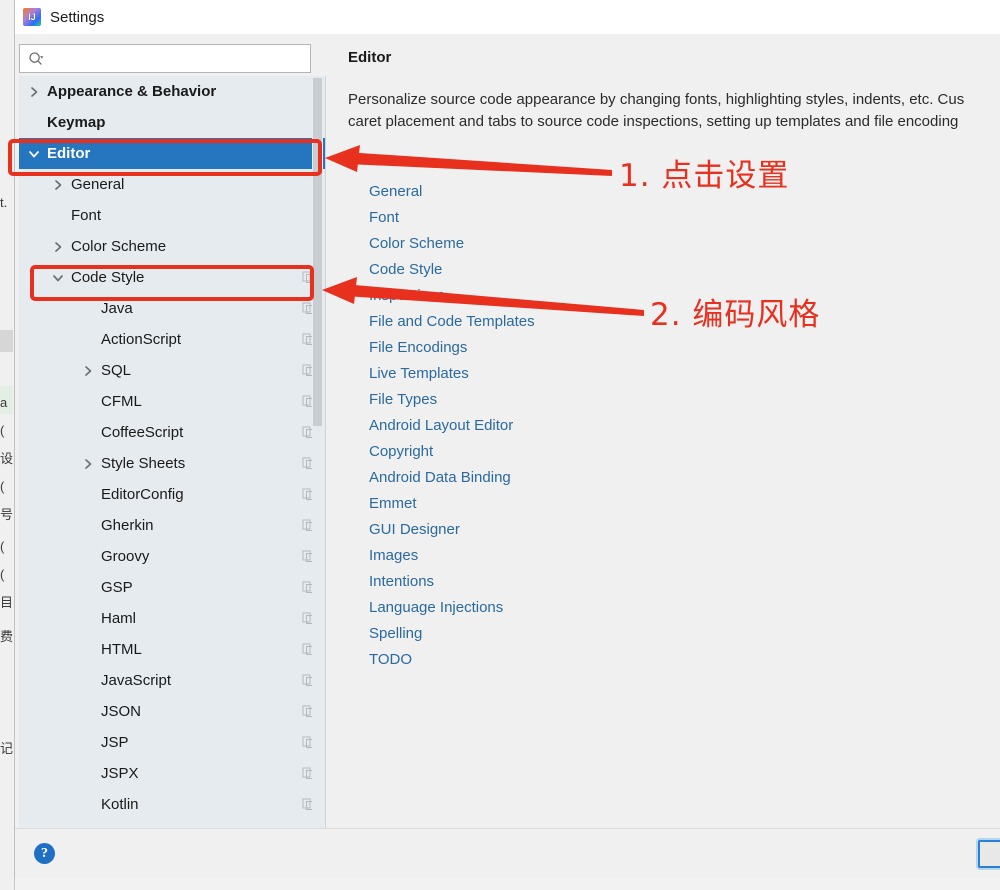  I want to click on settings-link-font: Font, so click(452, 218).